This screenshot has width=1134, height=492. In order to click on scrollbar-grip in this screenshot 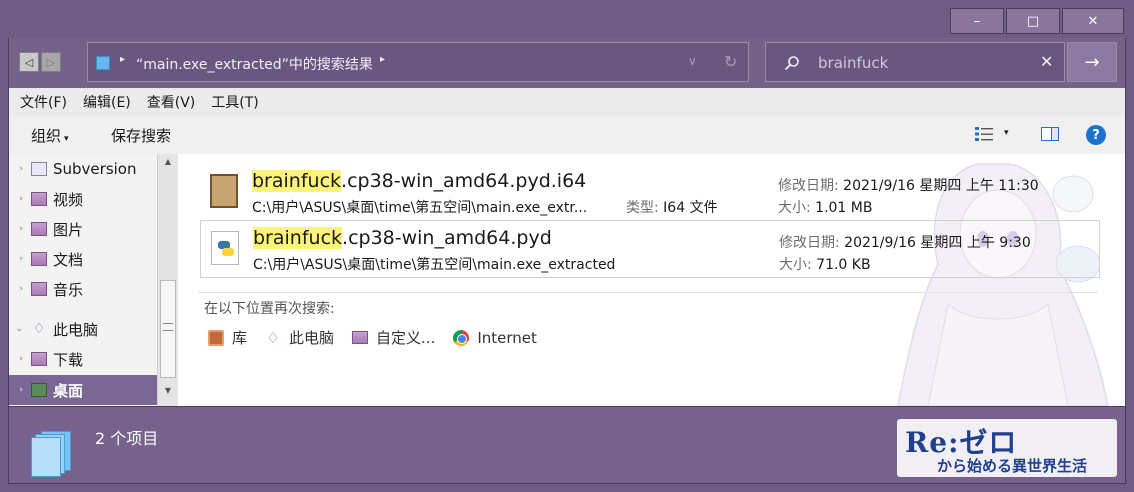, I will do `click(168, 327)`.